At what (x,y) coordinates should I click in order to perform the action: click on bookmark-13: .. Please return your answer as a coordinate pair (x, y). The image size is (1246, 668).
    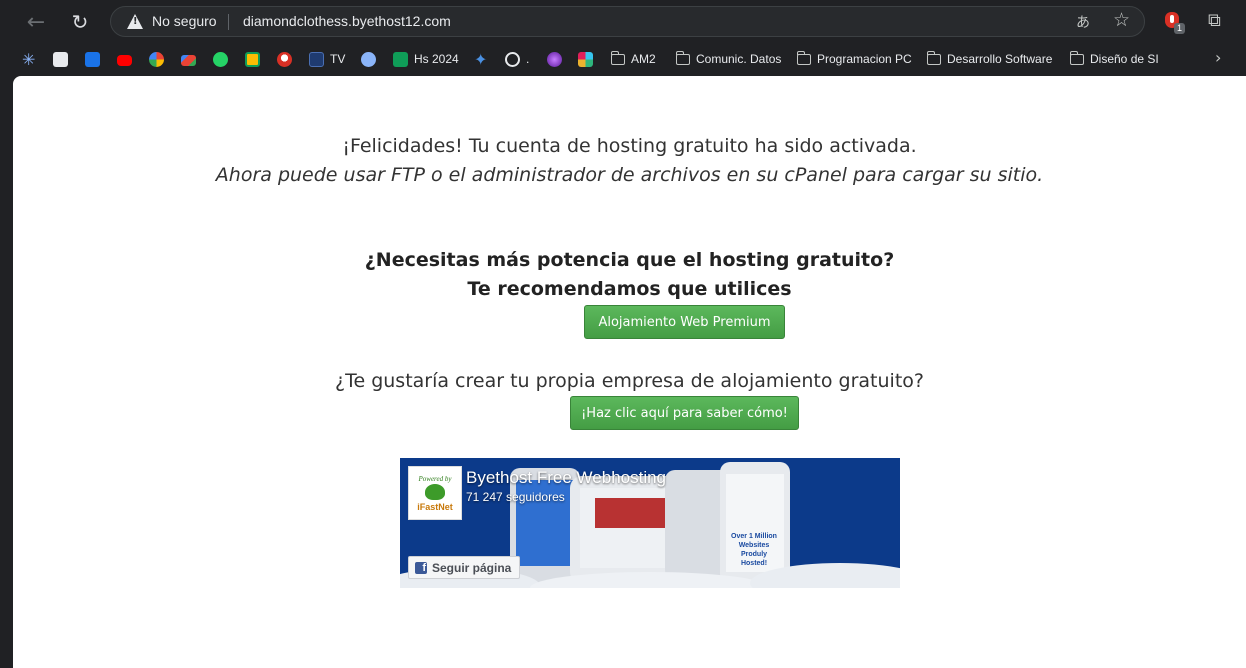
    Looking at the image, I should click on (517, 59).